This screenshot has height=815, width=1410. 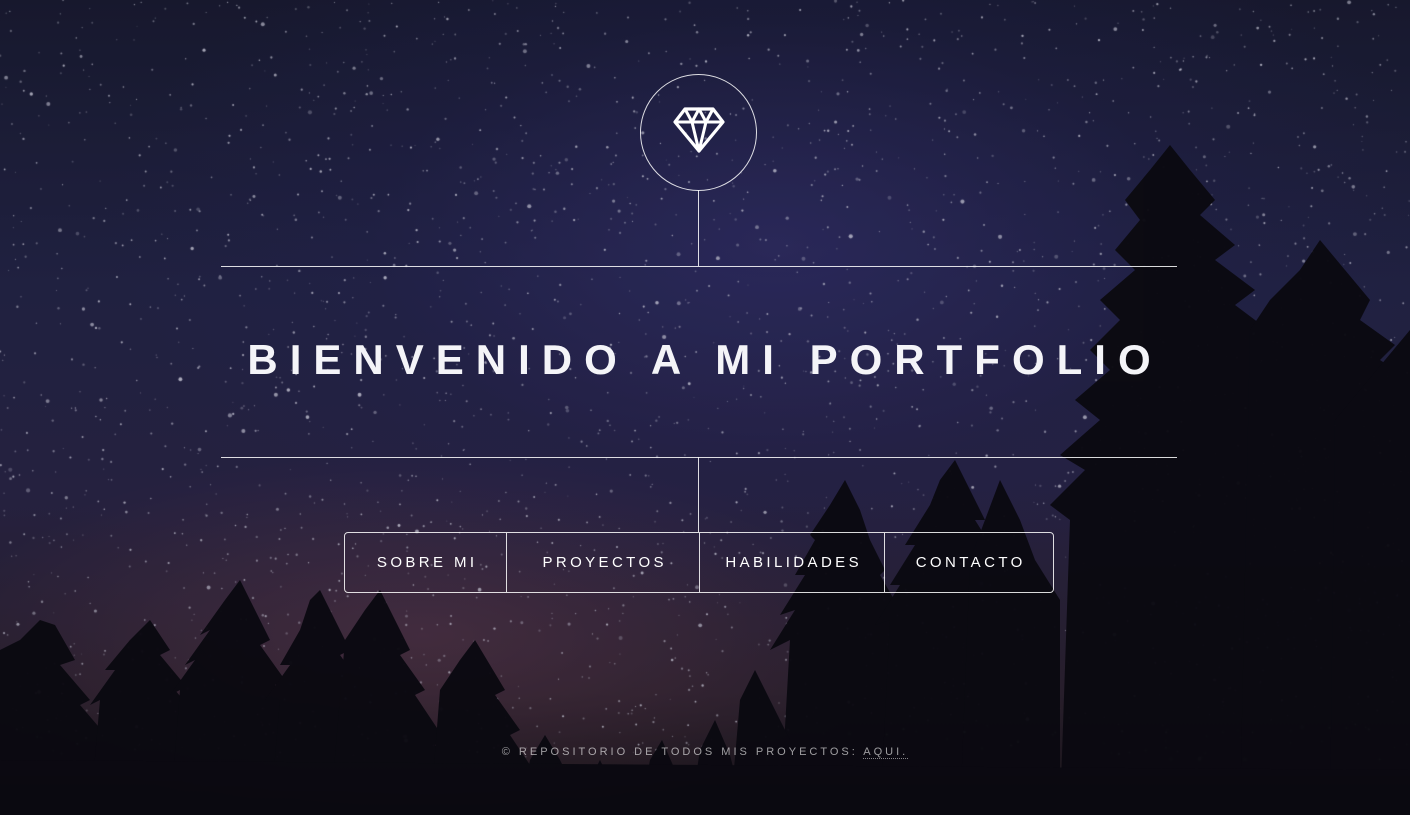 I want to click on page-title: BIENVENIDO A MI PORTFOLIO, so click(x=705, y=359).